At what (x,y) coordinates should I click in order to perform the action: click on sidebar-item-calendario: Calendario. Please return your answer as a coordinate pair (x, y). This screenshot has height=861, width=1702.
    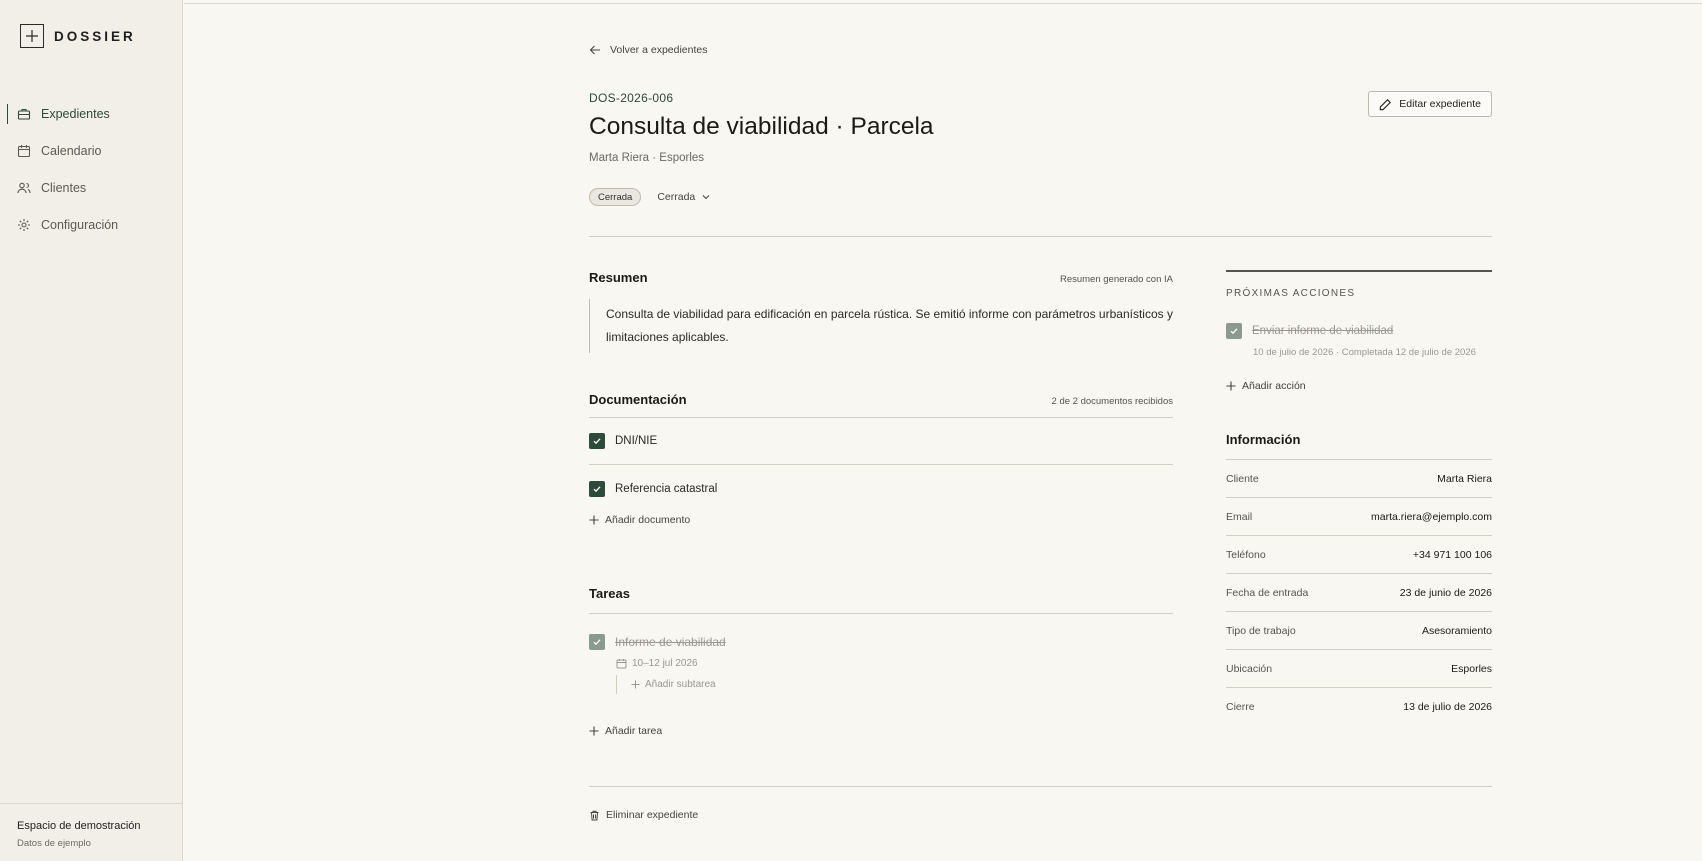
    Looking at the image, I should click on (91, 150).